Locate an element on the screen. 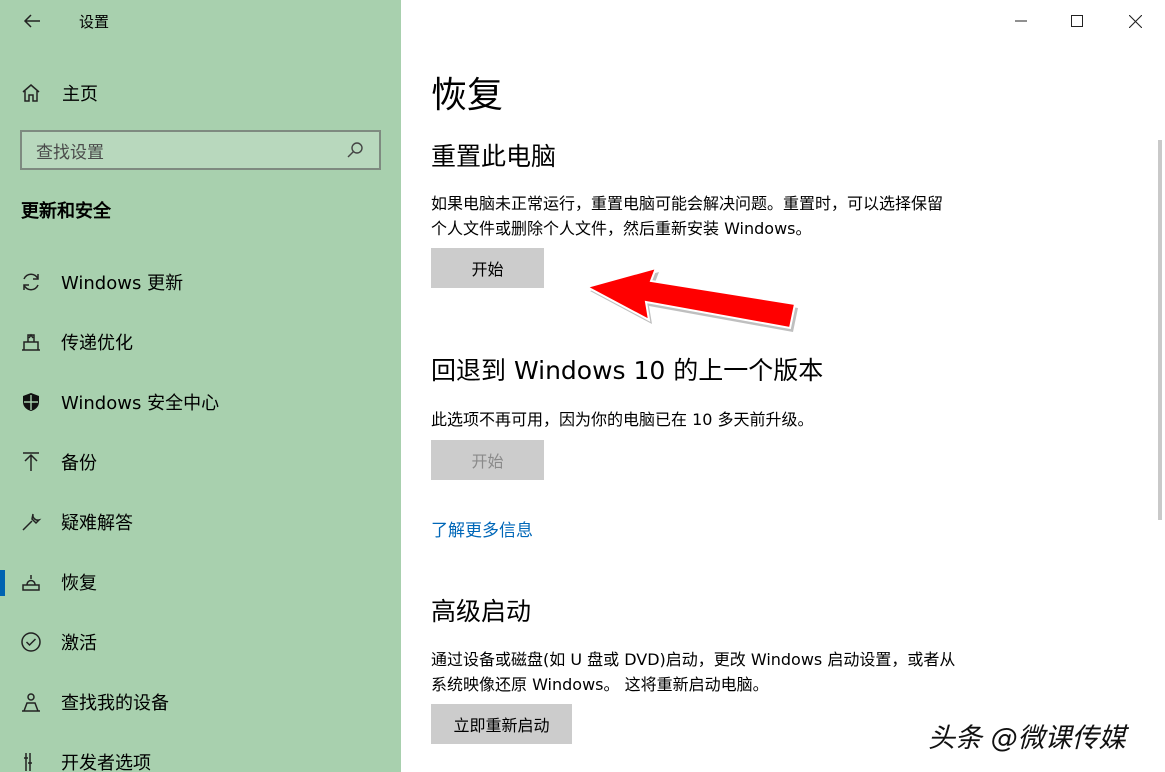  maximize-icon is located at coordinates (1077, 21).